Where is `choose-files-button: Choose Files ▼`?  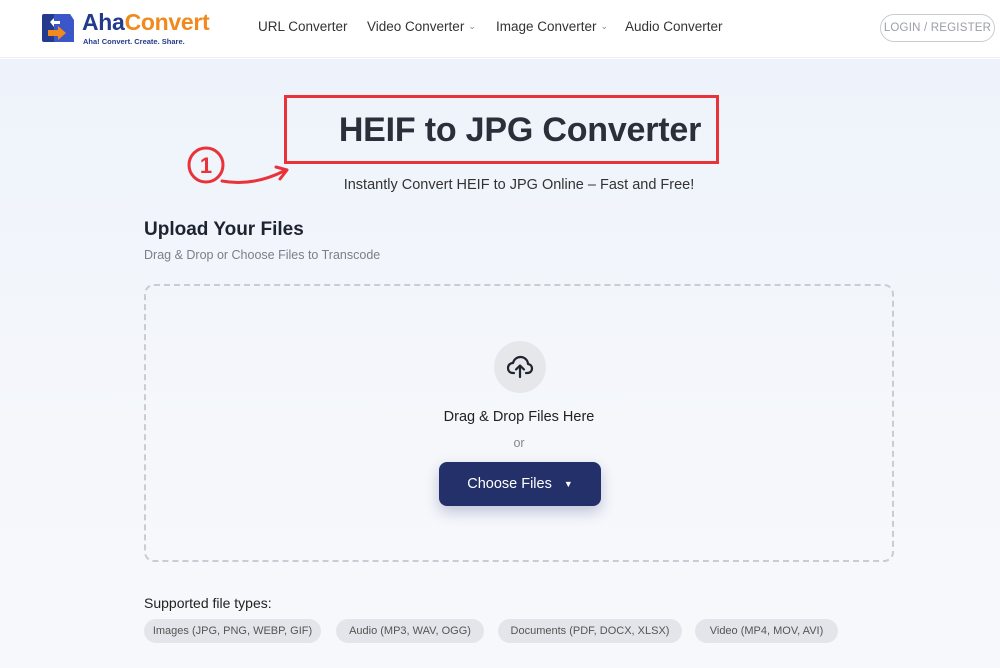 choose-files-button: Choose Files ▼ is located at coordinates (520, 484).